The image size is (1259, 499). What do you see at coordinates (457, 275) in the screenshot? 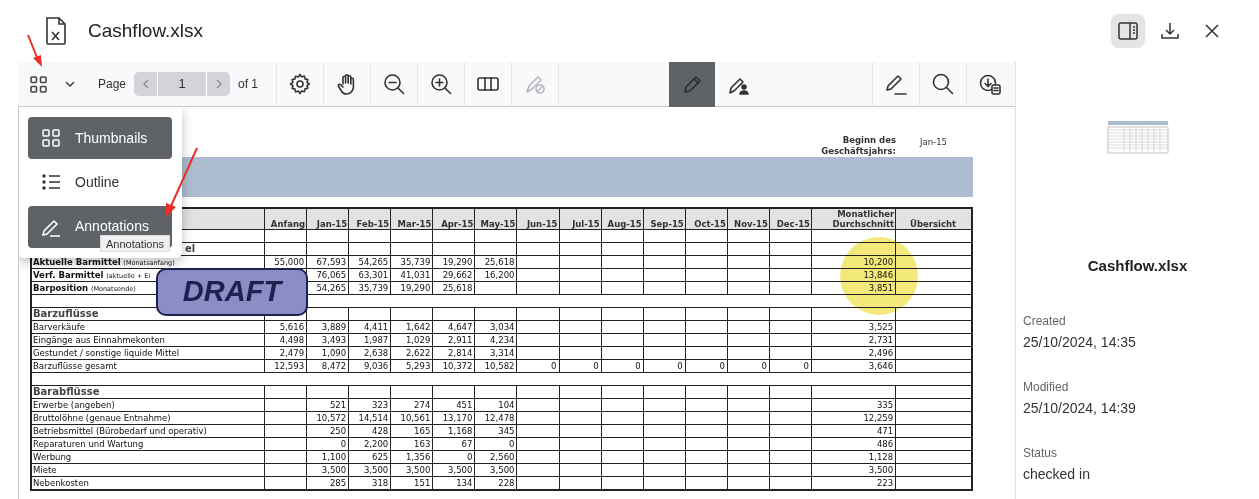
I see `table-cell: 29,662` at bounding box center [457, 275].